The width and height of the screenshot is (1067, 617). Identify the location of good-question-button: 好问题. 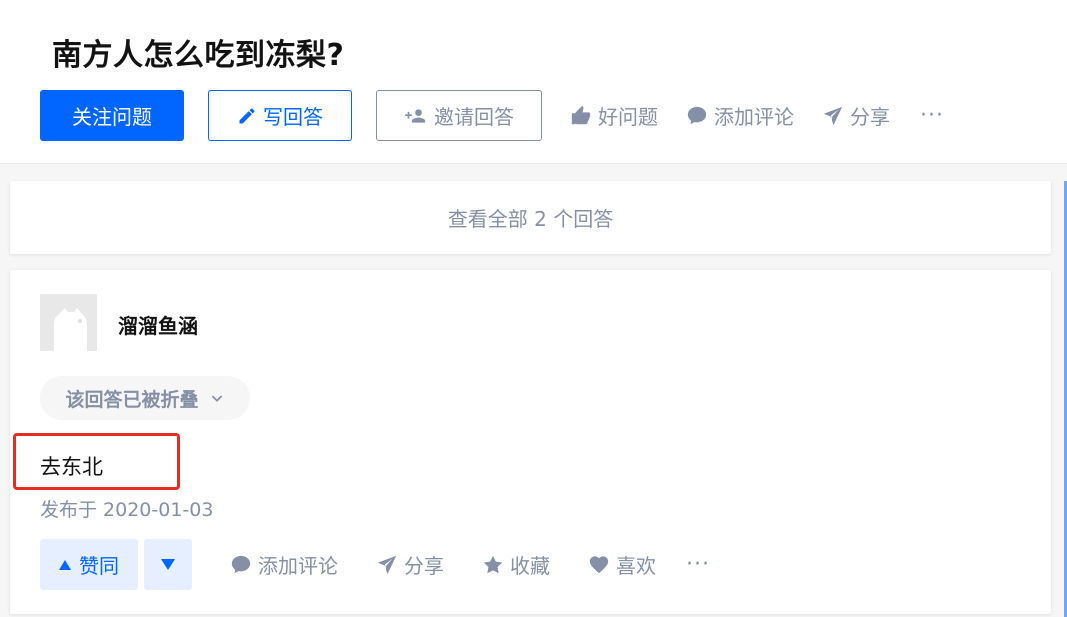
(614, 115).